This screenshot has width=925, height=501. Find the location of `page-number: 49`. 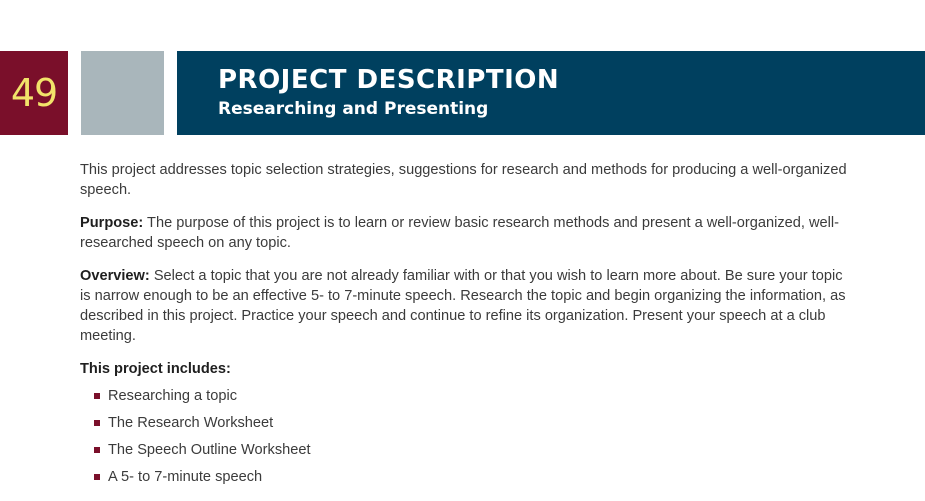

page-number: 49 is located at coordinates (34, 93).